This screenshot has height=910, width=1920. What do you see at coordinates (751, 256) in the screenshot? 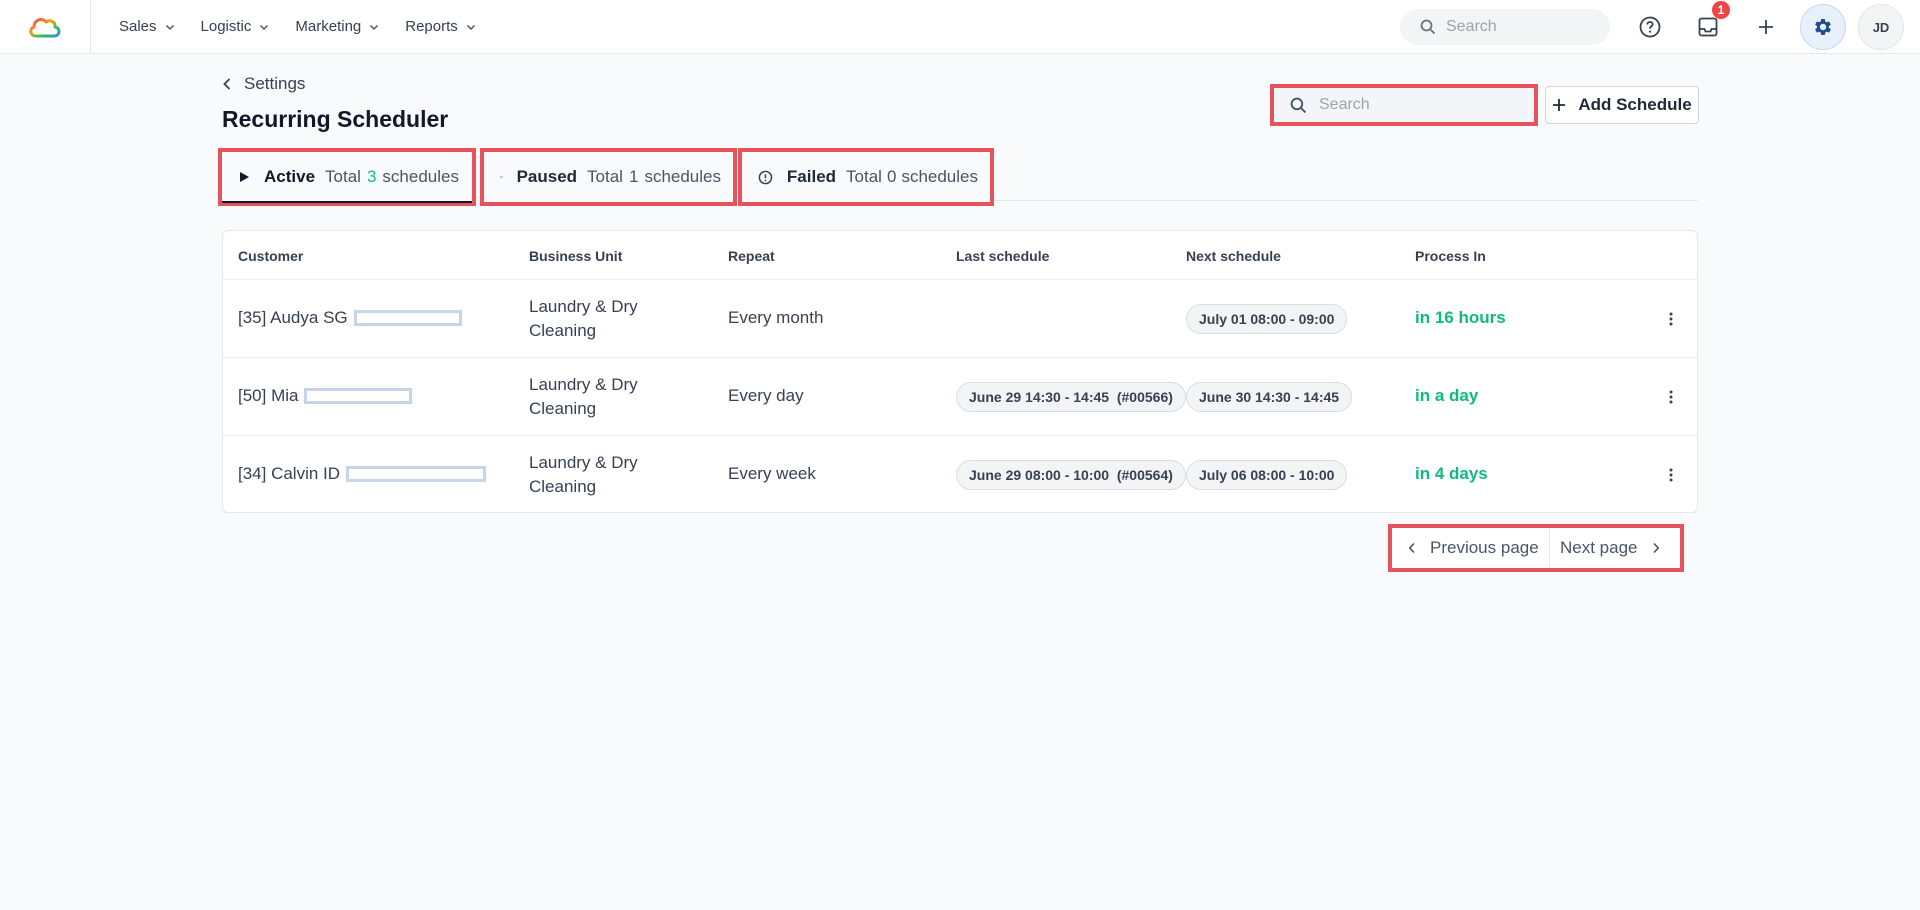
I see `column-repeat: Repeat` at bounding box center [751, 256].